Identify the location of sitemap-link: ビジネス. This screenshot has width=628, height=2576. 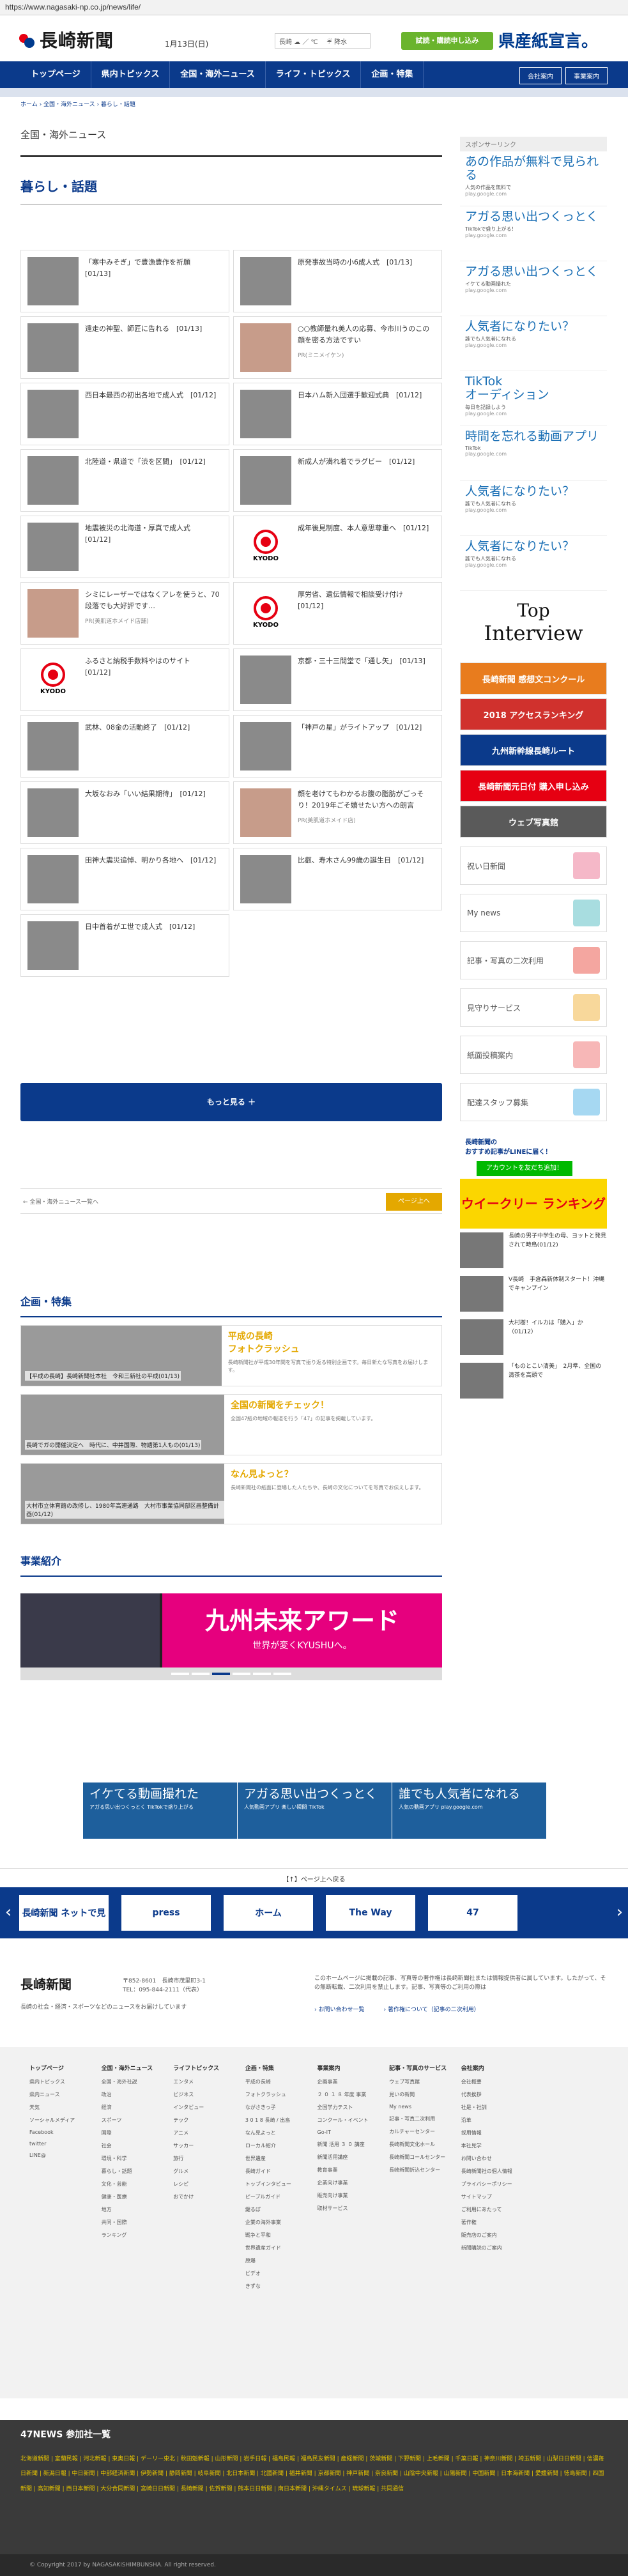
(206, 2094).